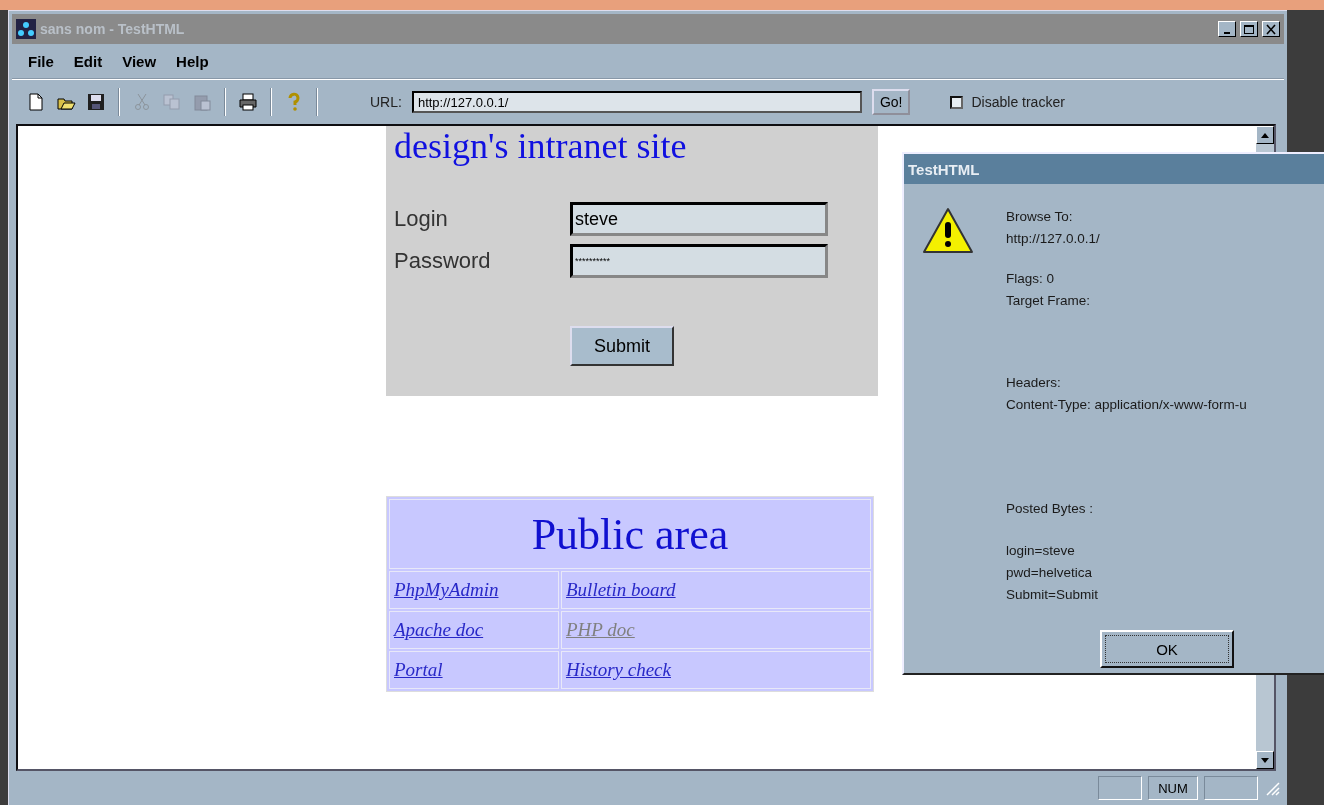 The width and height of the screenshot is (1324, 805). Describe the element at coordinates (41, 61) in the screenshot. I see `menu-item: File` at that location.